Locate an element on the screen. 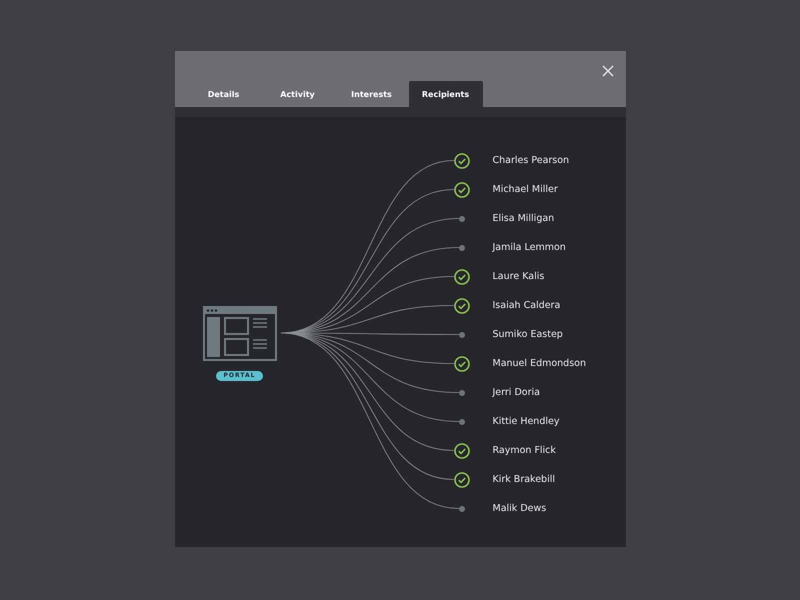  recipient-name: Laure Kalis is located at coordinates (518, 276).